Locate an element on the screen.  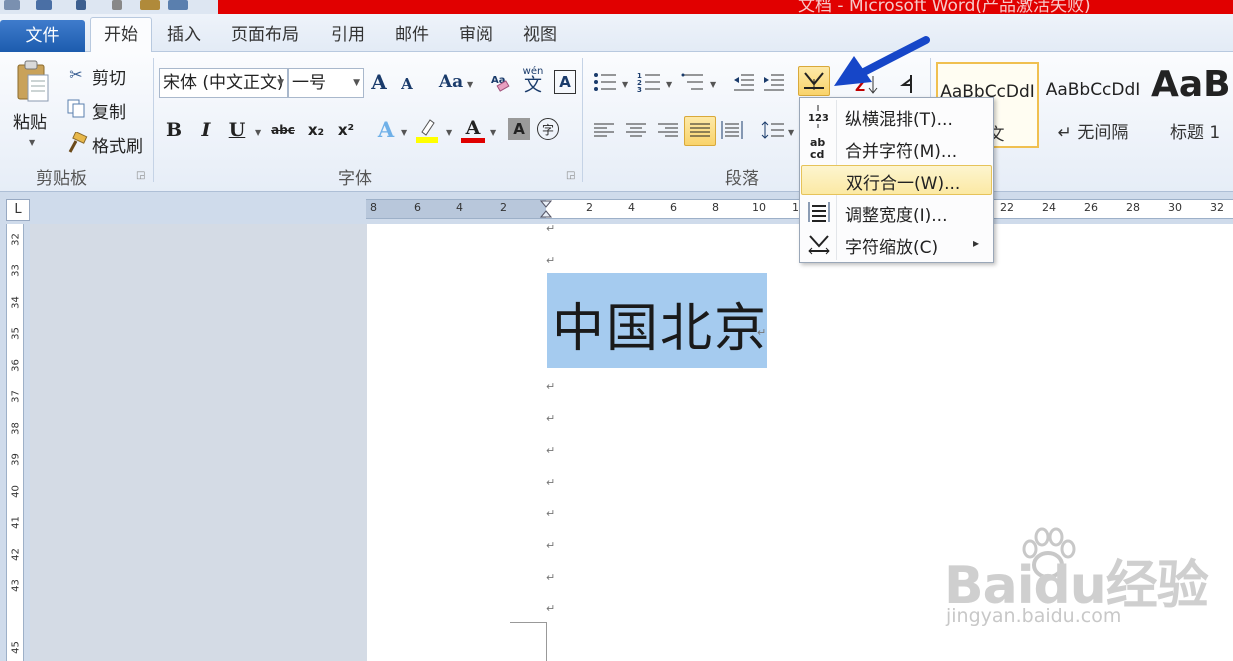
paste-button: 粘贴 is located at coordinates (30, 120).